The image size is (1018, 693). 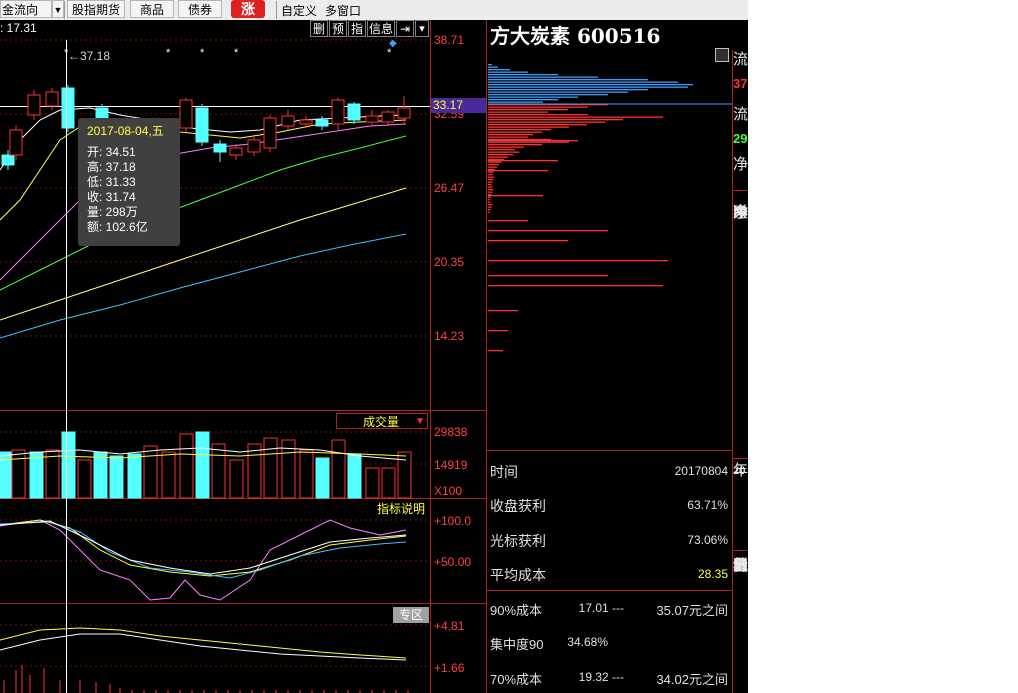 I want to click on indicator-axis-label: +100.0, so click(x=453, y=521).